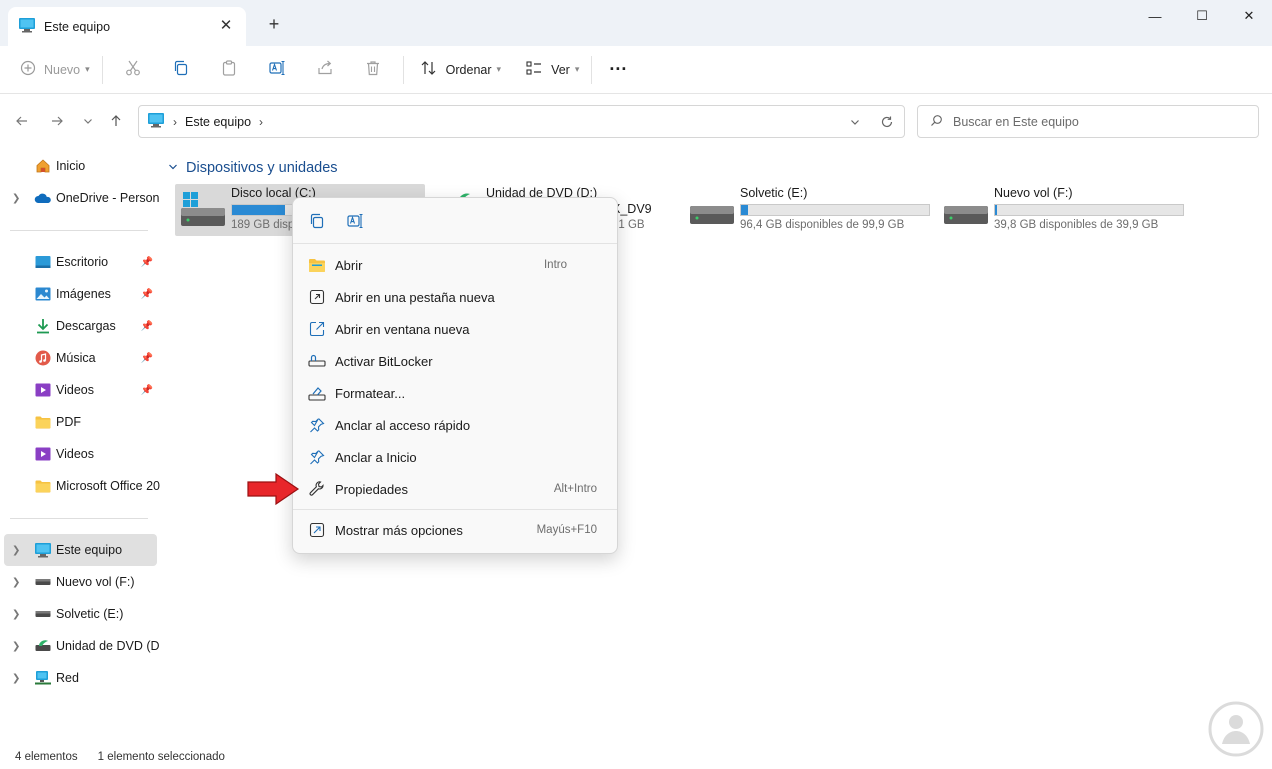  What do you see at coordinates (87, 69) in the screenshot?
I see `chevron-down-icon: ▾` at bounding box center [87, 69].